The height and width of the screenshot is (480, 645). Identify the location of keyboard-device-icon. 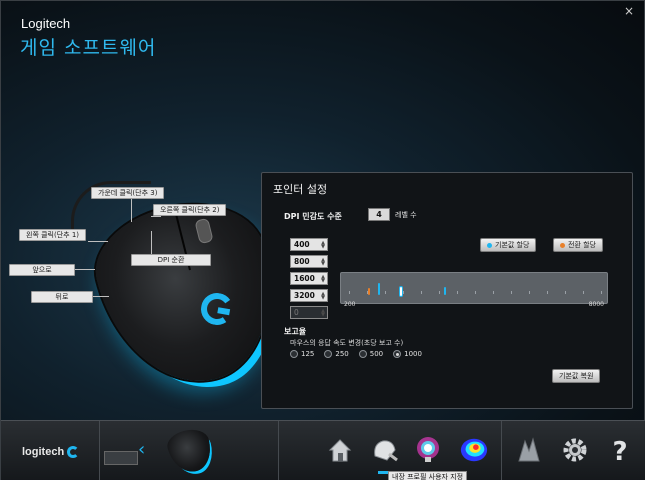
(121, 458).